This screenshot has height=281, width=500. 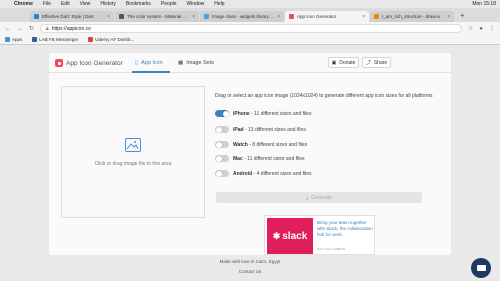 I want to click on udemy-icon, so click(x=91, y=39).